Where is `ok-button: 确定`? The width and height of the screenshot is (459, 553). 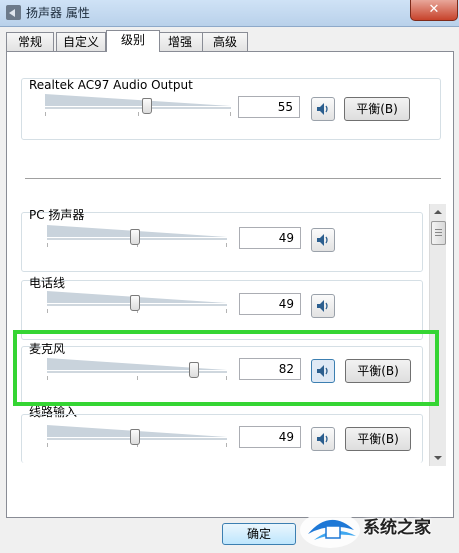
ok-button: 确定 is located at coordinates (259, 534).